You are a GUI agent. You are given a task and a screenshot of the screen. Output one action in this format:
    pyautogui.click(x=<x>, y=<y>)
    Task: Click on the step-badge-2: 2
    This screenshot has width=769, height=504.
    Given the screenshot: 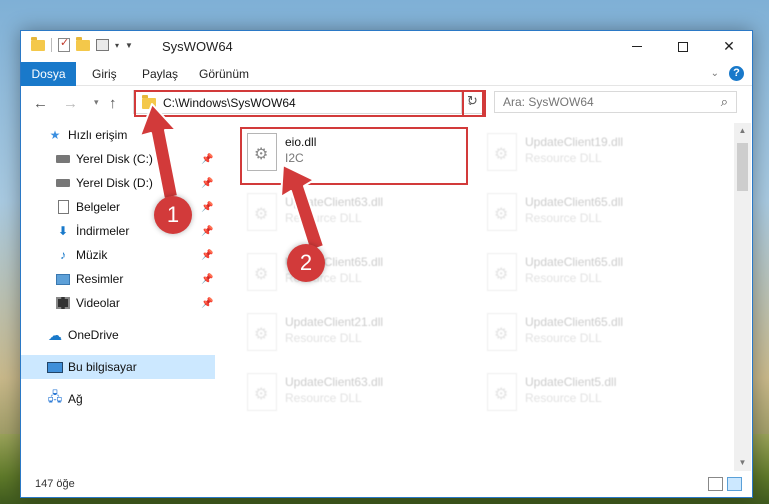 What is the action you would take?
    pyautogui.click(x=306, y=263)
    